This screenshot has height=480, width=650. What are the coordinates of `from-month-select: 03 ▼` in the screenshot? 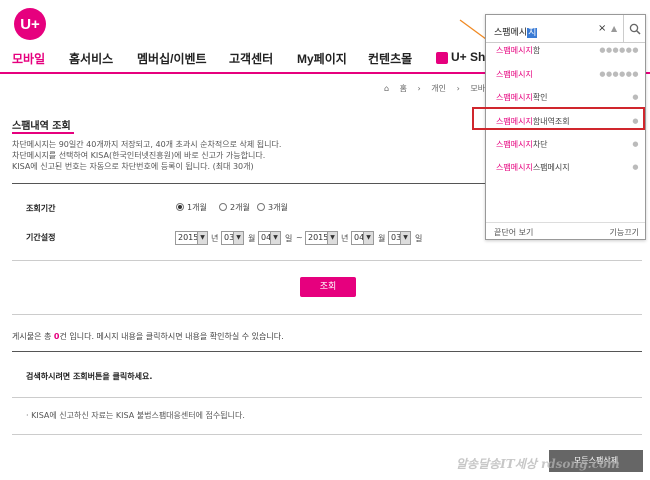 It's located at (232, 238).